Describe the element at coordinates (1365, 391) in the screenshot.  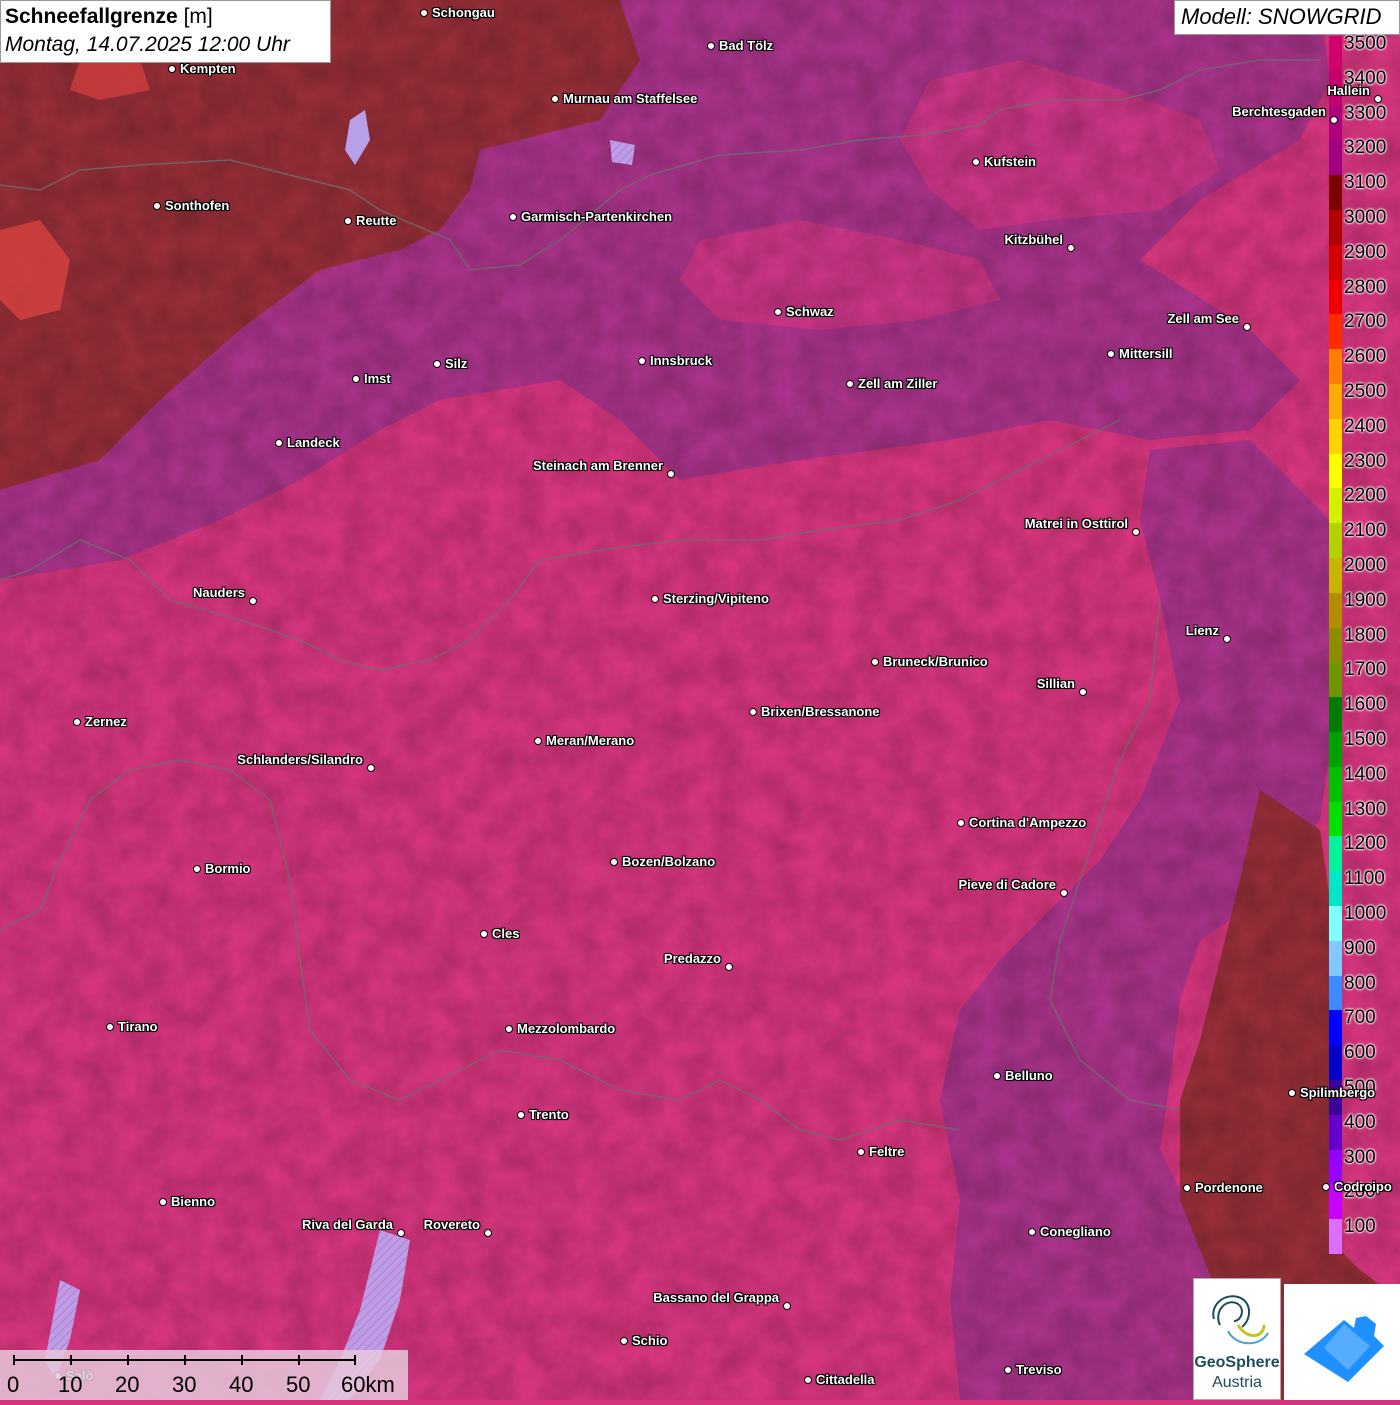
I see `legend-label: 2500` at that location.